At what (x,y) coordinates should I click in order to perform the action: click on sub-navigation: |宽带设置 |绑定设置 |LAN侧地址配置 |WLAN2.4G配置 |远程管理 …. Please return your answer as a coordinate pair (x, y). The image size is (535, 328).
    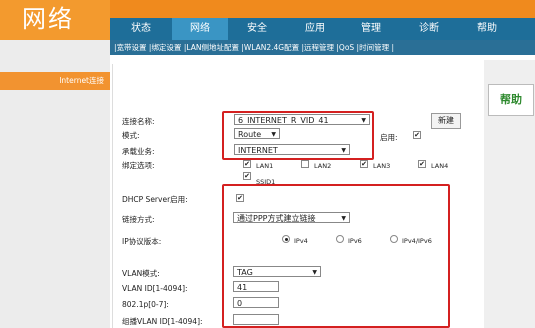
    Looking at the image, I should click on (322, 47).